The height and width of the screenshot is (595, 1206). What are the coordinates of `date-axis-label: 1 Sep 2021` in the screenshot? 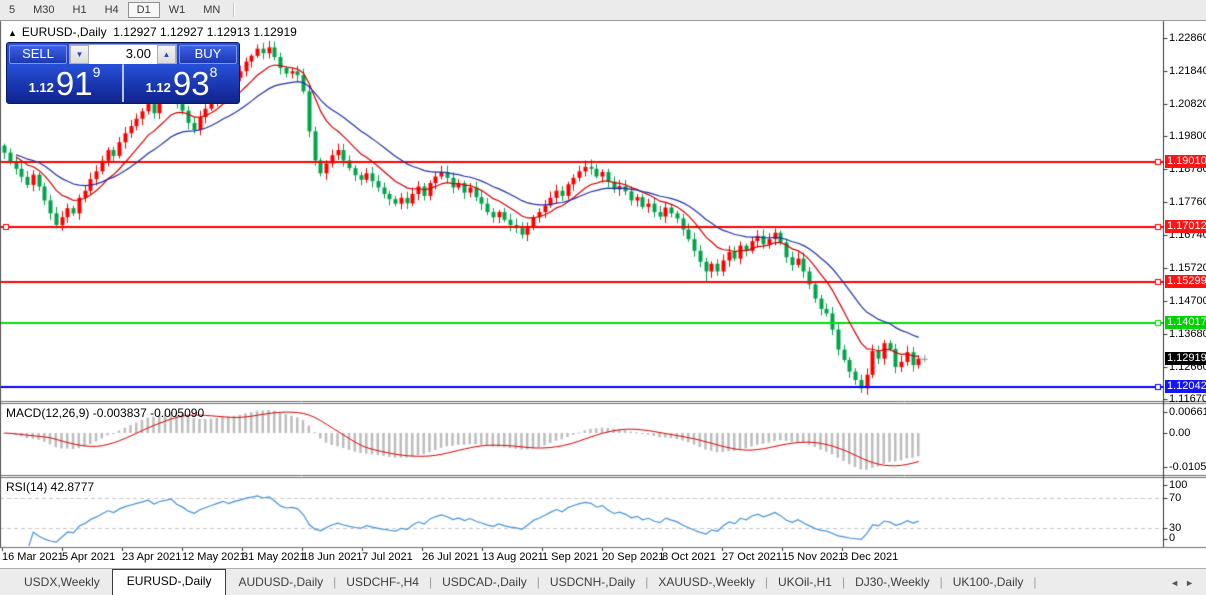 It's located at (570, 557).